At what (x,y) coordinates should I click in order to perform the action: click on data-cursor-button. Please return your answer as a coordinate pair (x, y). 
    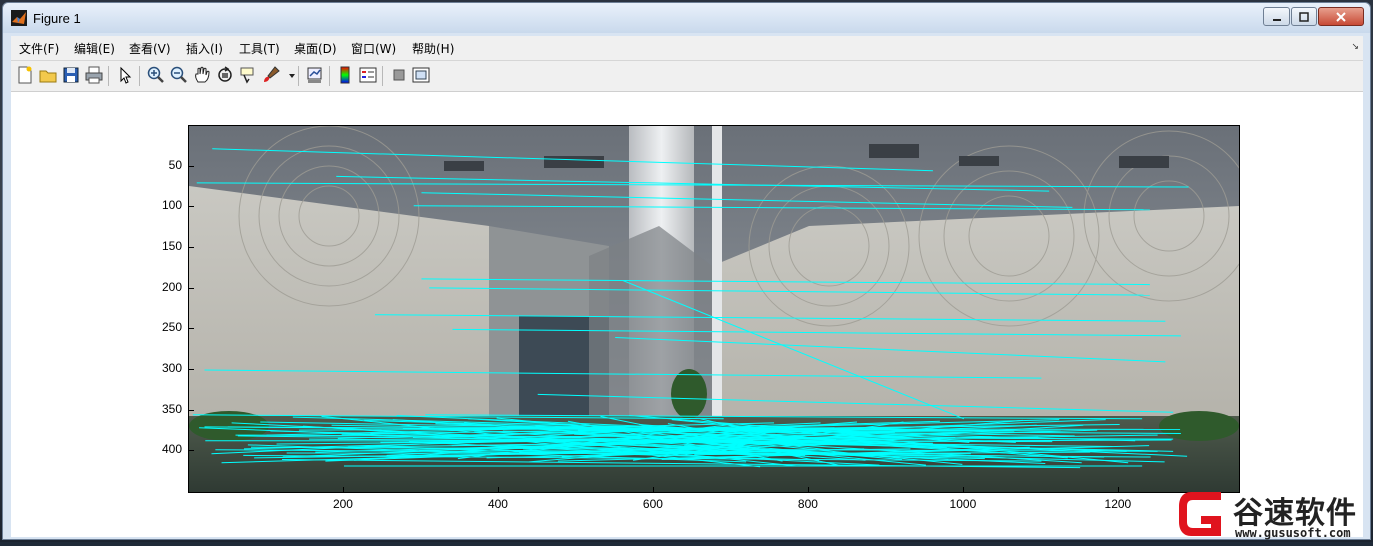
    Looking at the image, I should click on (248, 75).